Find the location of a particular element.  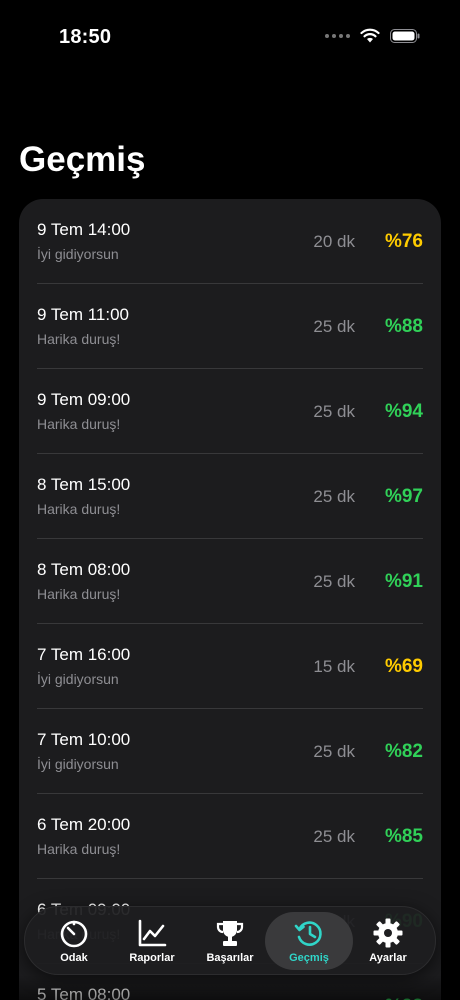

session-datetime: 7 Tem 10:00 is located at coordinates (84, 739).